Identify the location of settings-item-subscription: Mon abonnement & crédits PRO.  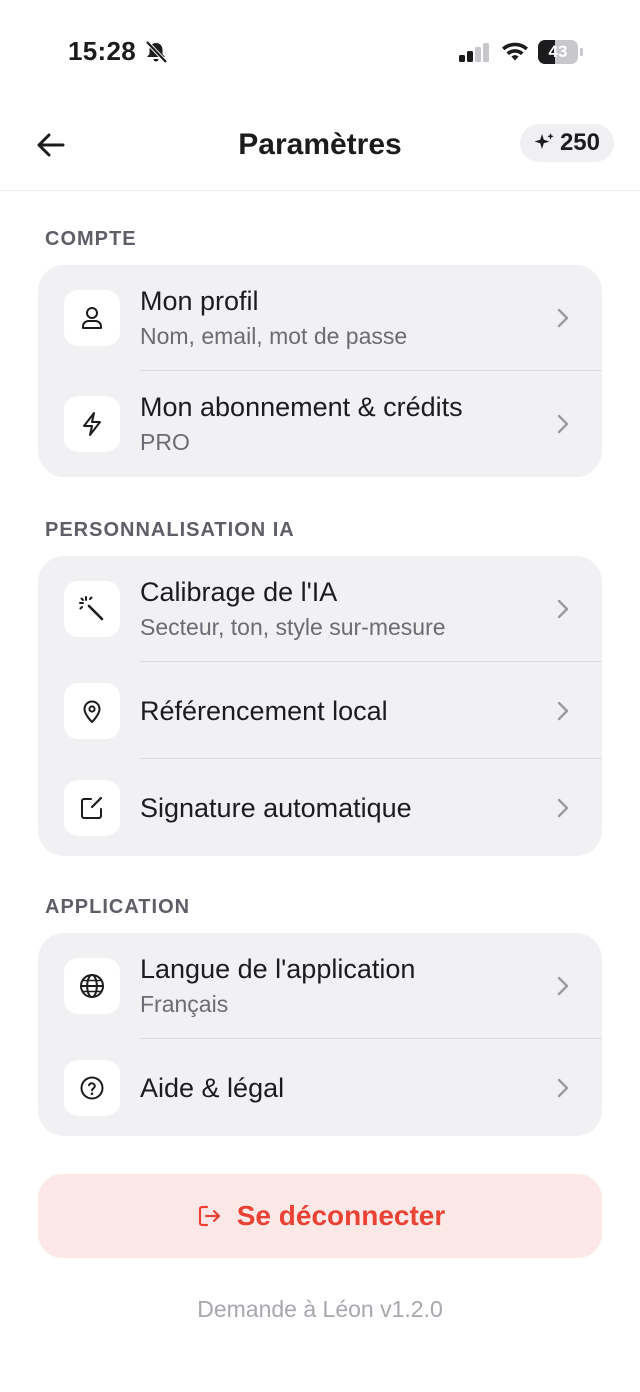
(320, 424).